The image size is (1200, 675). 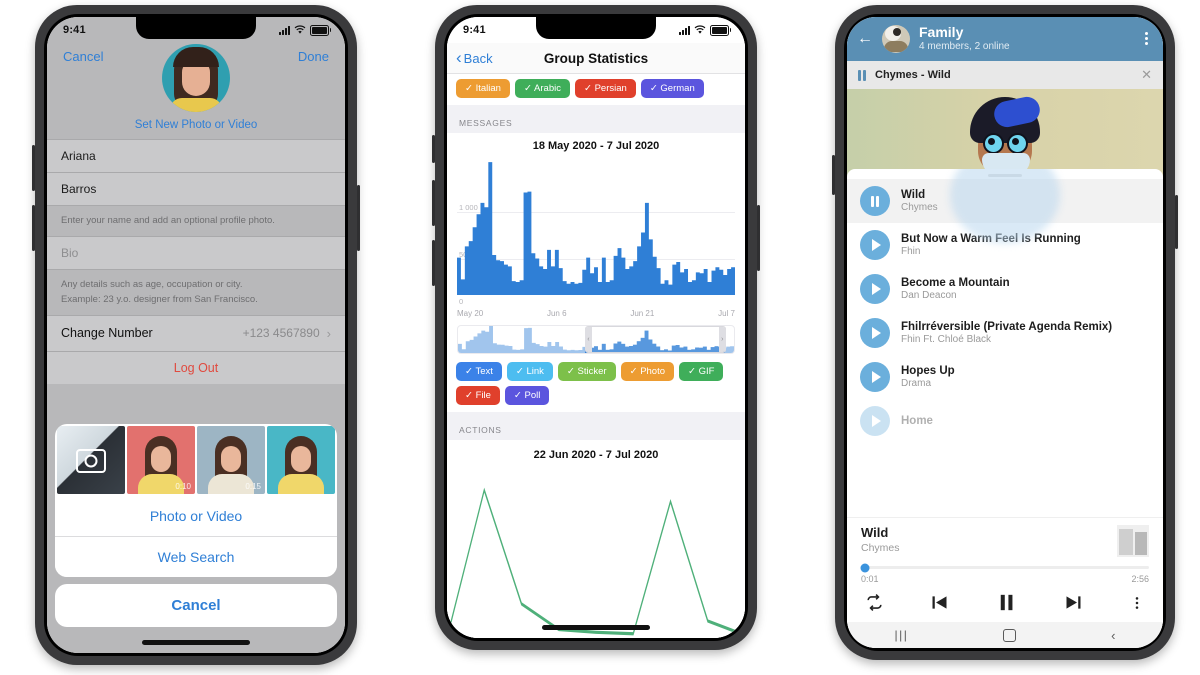 I want to click on track-artist: Fhin Ft. Chloé Black, so click(x=946, y=340).